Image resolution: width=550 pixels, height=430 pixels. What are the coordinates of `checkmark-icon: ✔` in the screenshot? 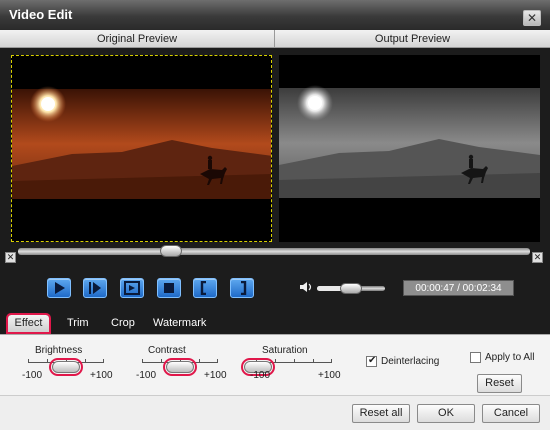 It's located at (372, 360).